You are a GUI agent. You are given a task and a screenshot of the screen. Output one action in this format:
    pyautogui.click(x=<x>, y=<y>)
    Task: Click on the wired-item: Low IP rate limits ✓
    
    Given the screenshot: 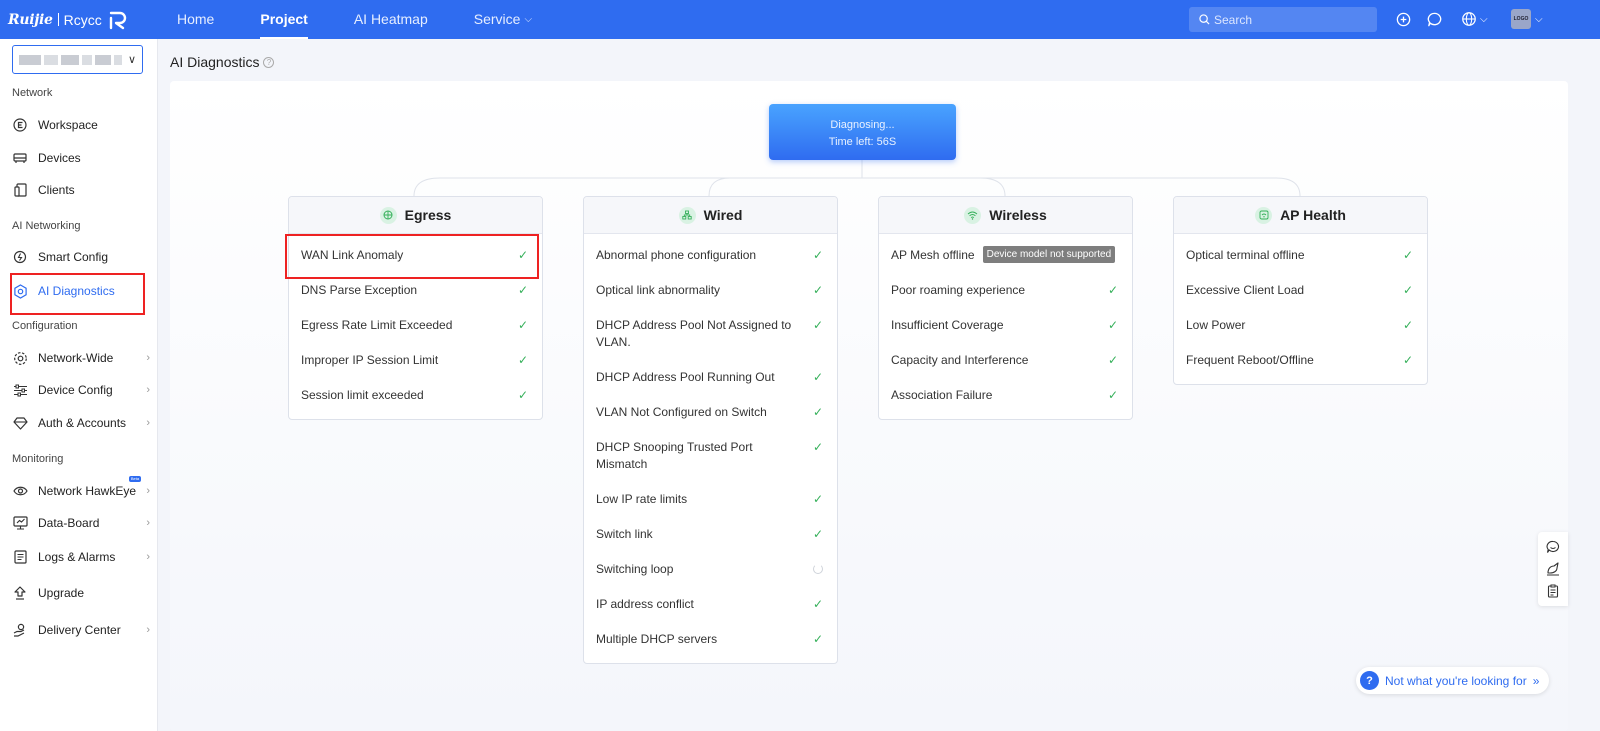 What is the action you would take?
    pyautogui.click(x=710, y=499)
    